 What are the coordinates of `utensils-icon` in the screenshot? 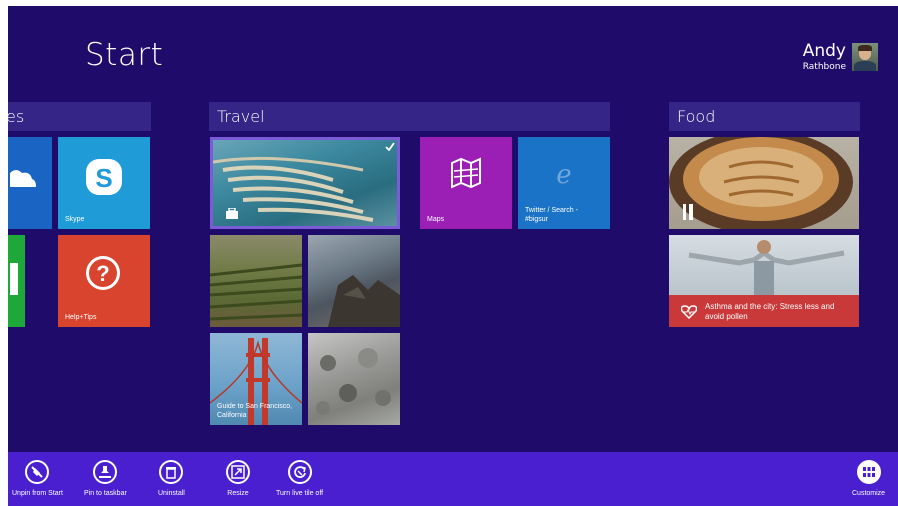 It's located at (688, 212).